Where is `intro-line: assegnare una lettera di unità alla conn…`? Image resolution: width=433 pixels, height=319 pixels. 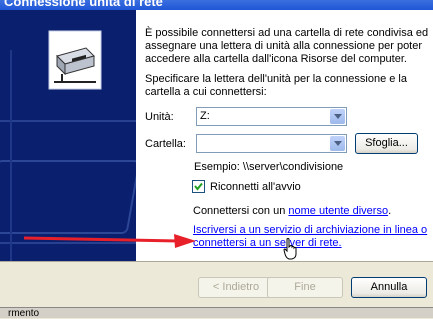 intro-line: assegnare una lettera di unità alla conn… is located at coordinates (284, 46).